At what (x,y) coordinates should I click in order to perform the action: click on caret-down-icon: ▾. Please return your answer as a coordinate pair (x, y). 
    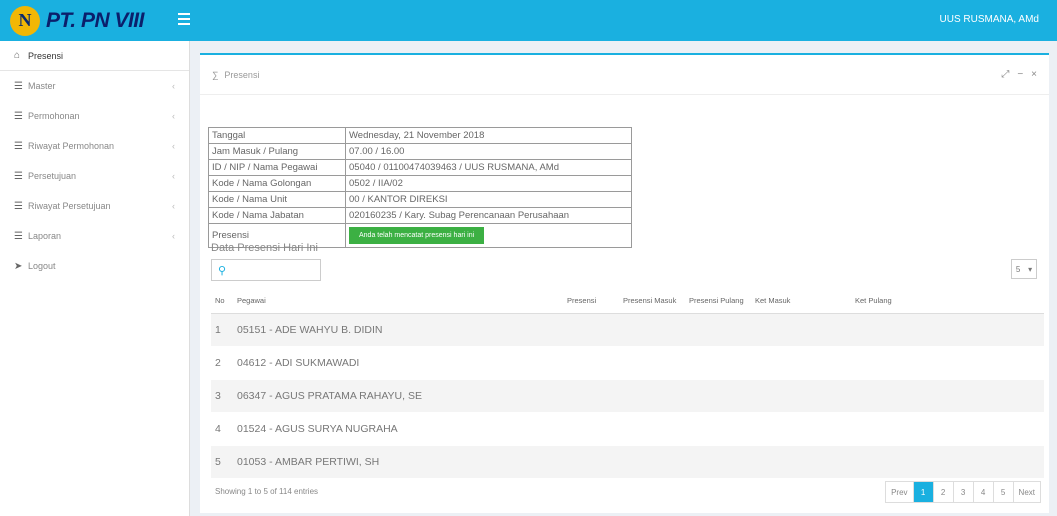
    Looking at the image, I should click on (1030, 269).